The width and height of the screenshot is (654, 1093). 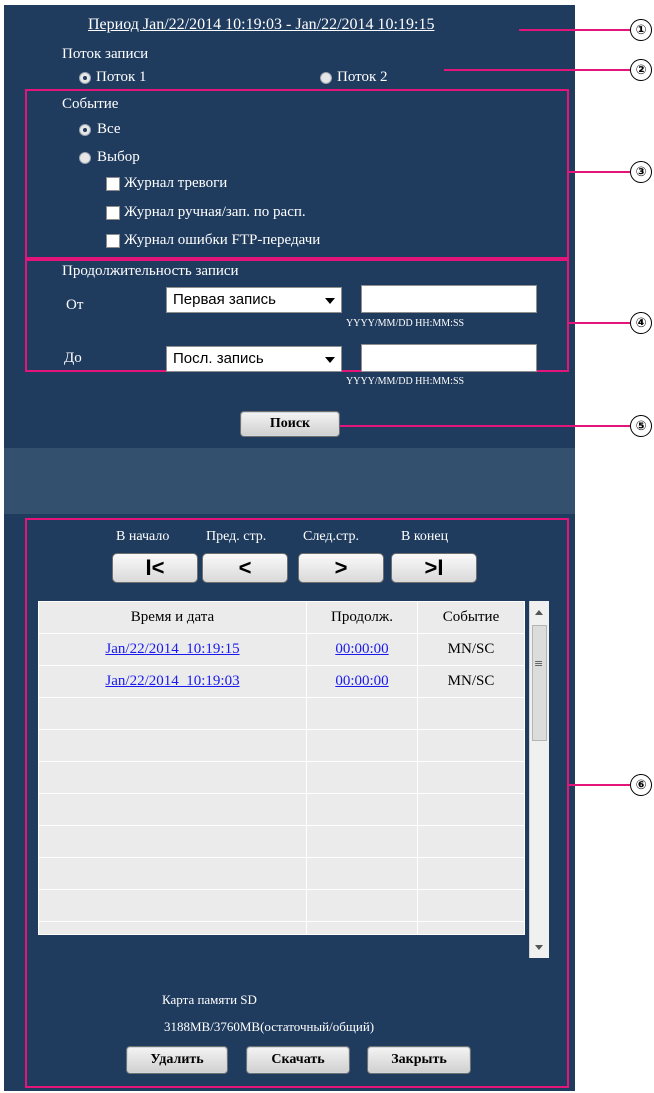 I want to click on next-page-button: >, so click(x=341, y=568).